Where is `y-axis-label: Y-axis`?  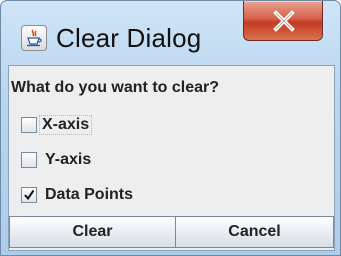
y-axis-label: Y-axis is located at coordinates (68, 159).